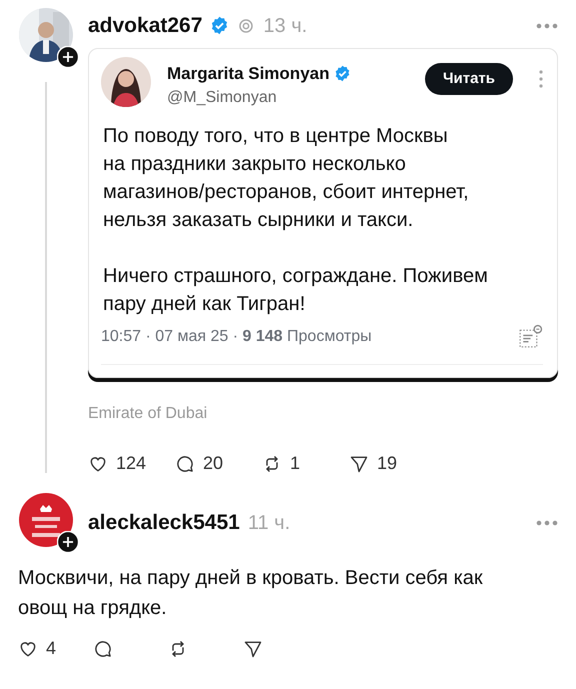  Describe the element at coordinates (251, 593) in the screenshot. I see `post-text: Москвичи, на пару дней в кровать. Вести себя как овощ на грядке.` at that location.